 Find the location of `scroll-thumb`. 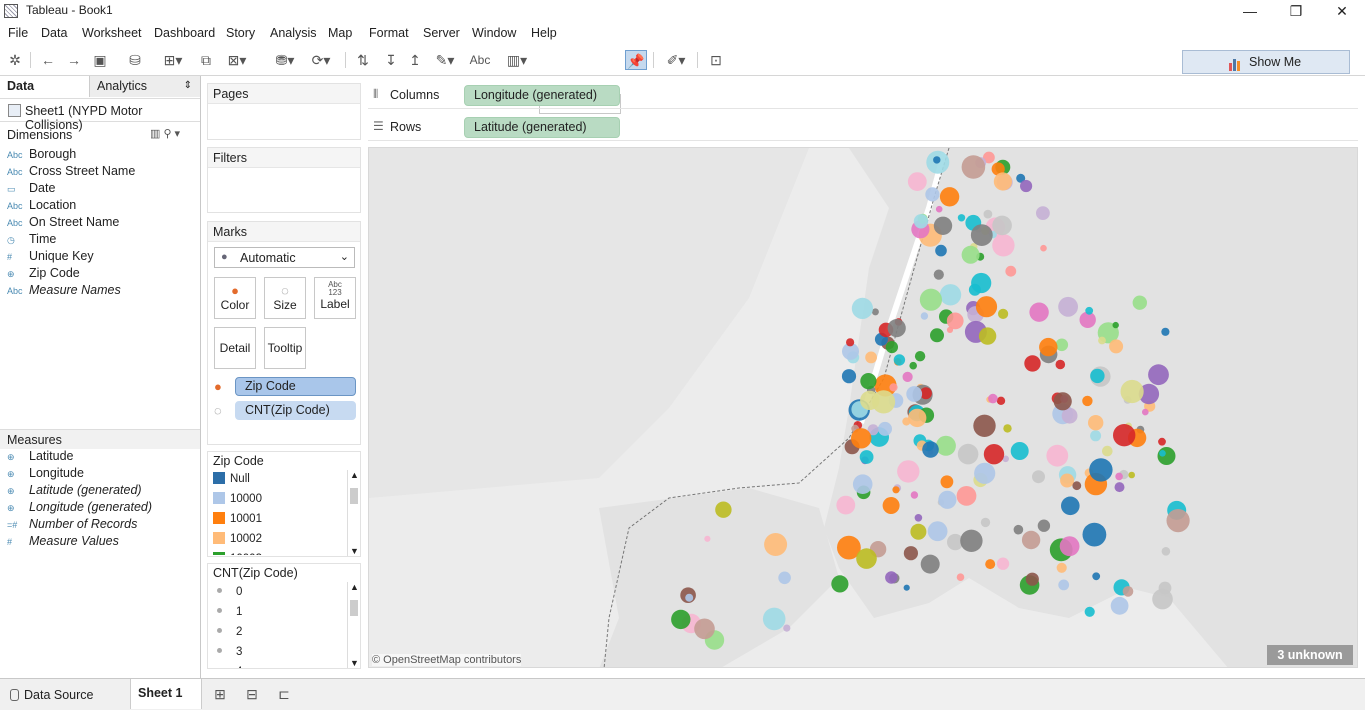

scroll-thumb is located at coordinates (354, 496).